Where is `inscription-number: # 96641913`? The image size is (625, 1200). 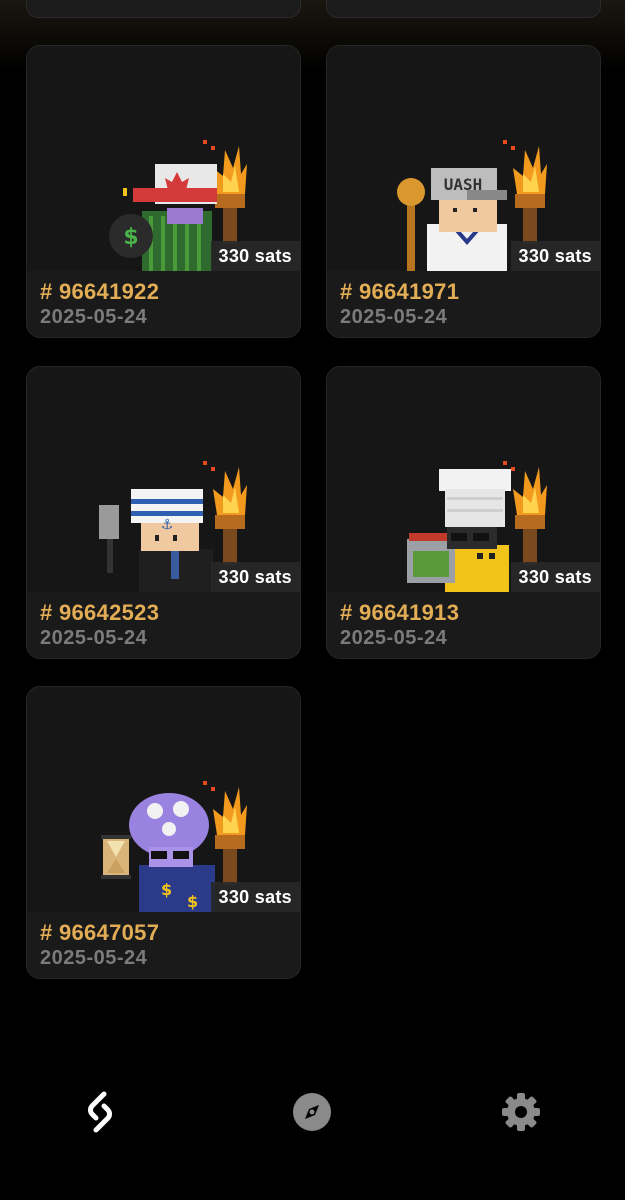 inscription-number: # 96641913 is located at coordinates (400, 612).